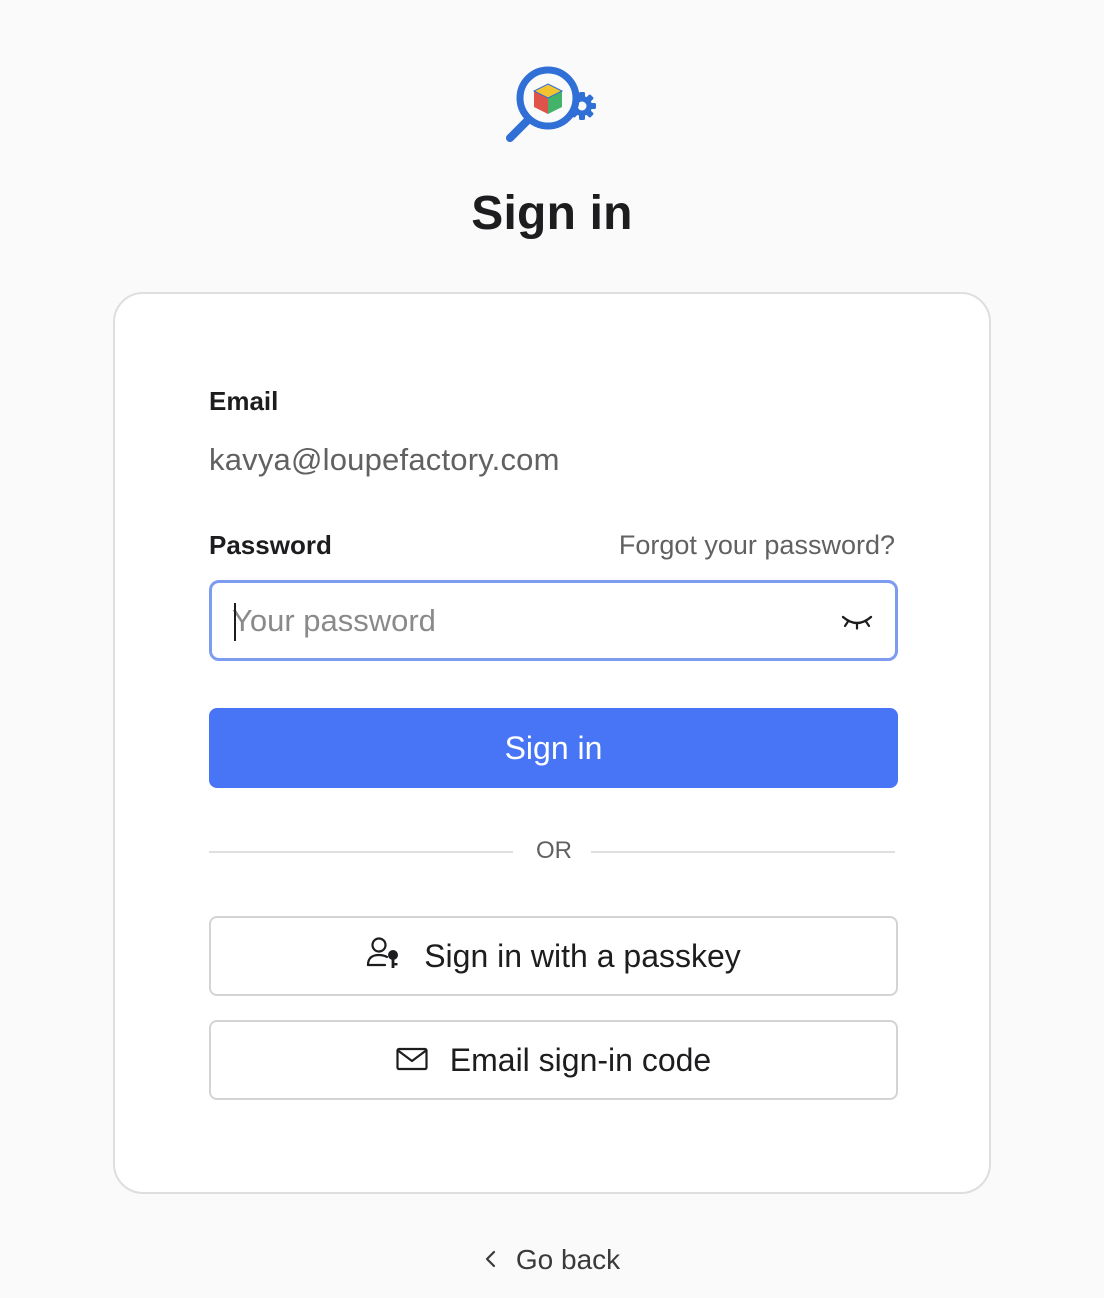  I want to click on go-back-label: Go back, so click(568, 1259).